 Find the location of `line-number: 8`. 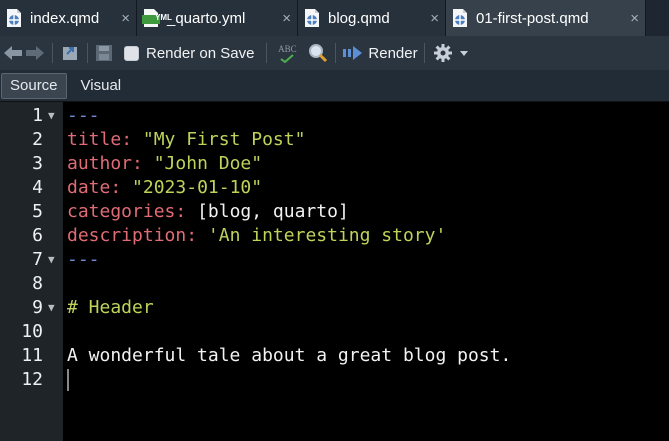

line-number: 8 is located at coordinates (37, 283).